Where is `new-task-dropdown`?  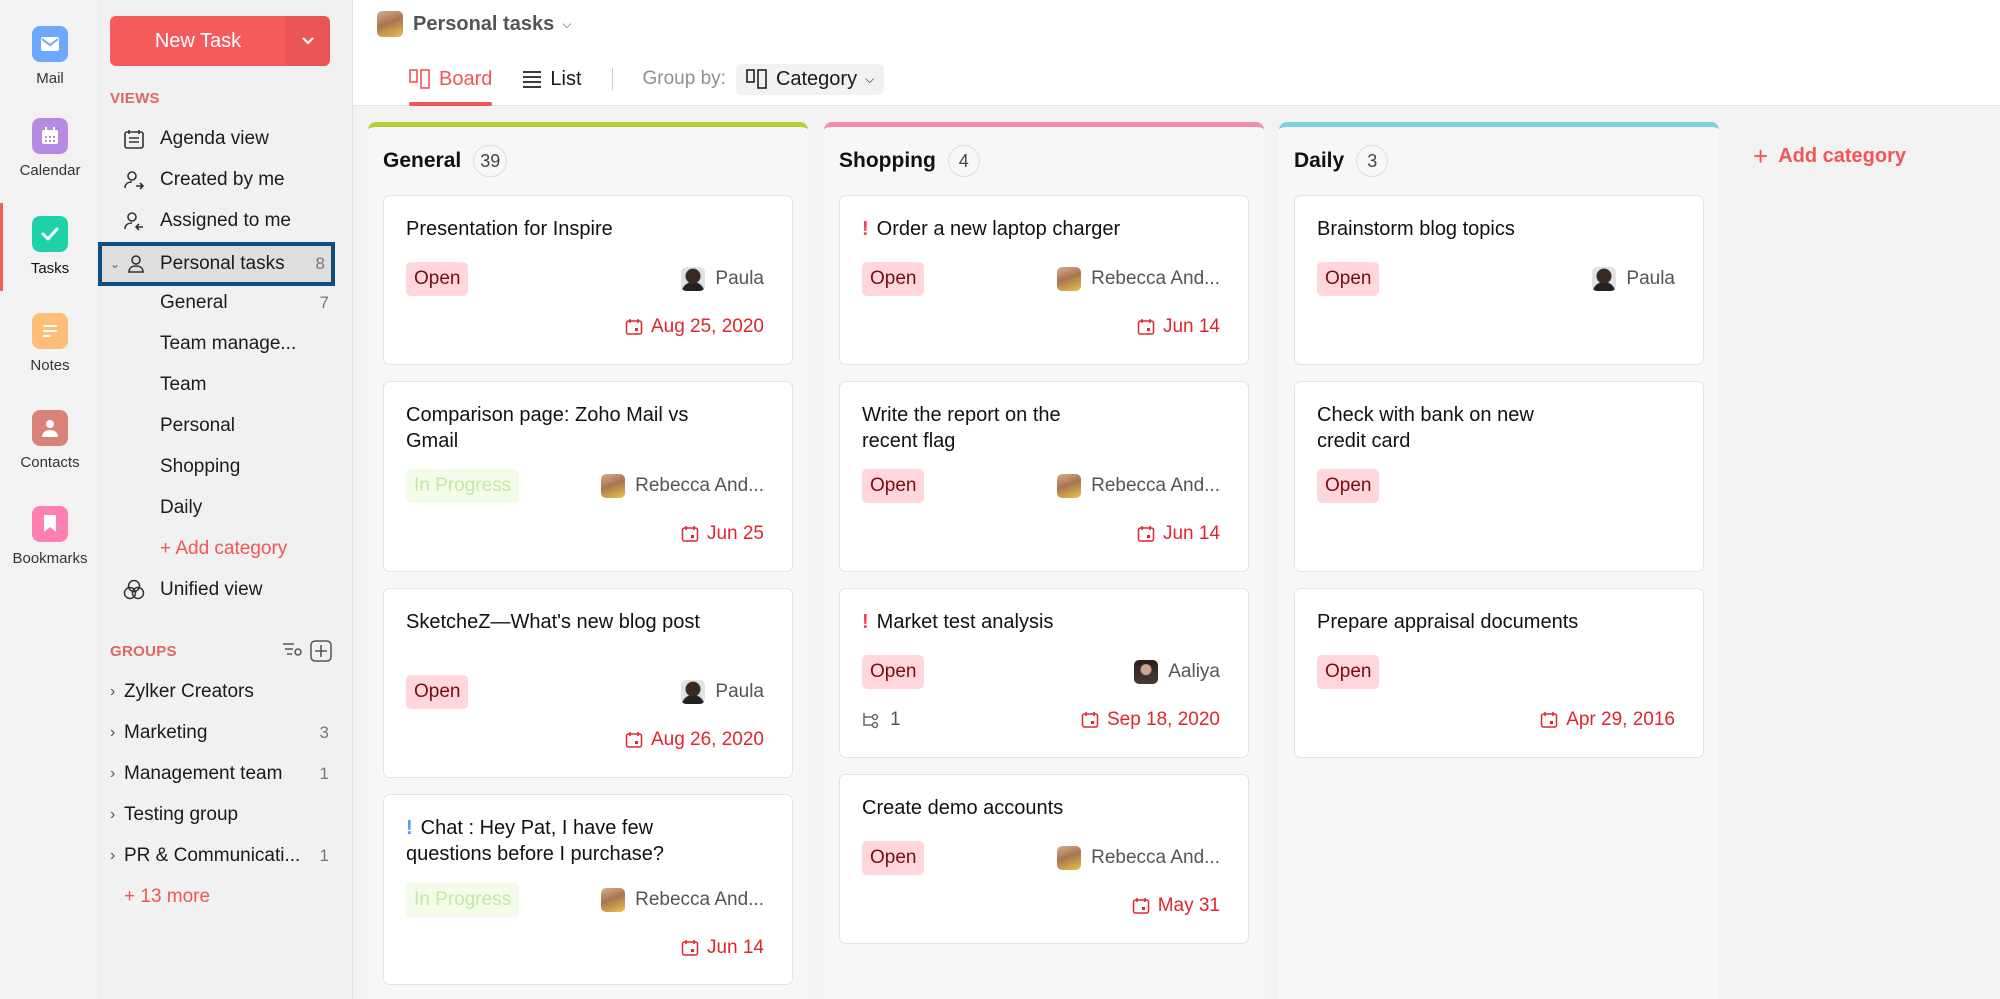 new-task-dropdown is located at coordinates (308, 41).